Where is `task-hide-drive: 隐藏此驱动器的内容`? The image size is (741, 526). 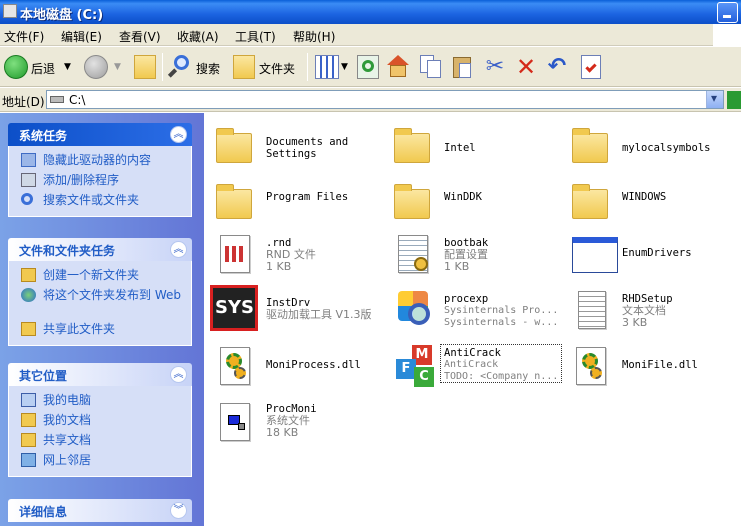
task-hide-drive: 隐藏此驱动器的内容 is located at coordinates (100, 162).